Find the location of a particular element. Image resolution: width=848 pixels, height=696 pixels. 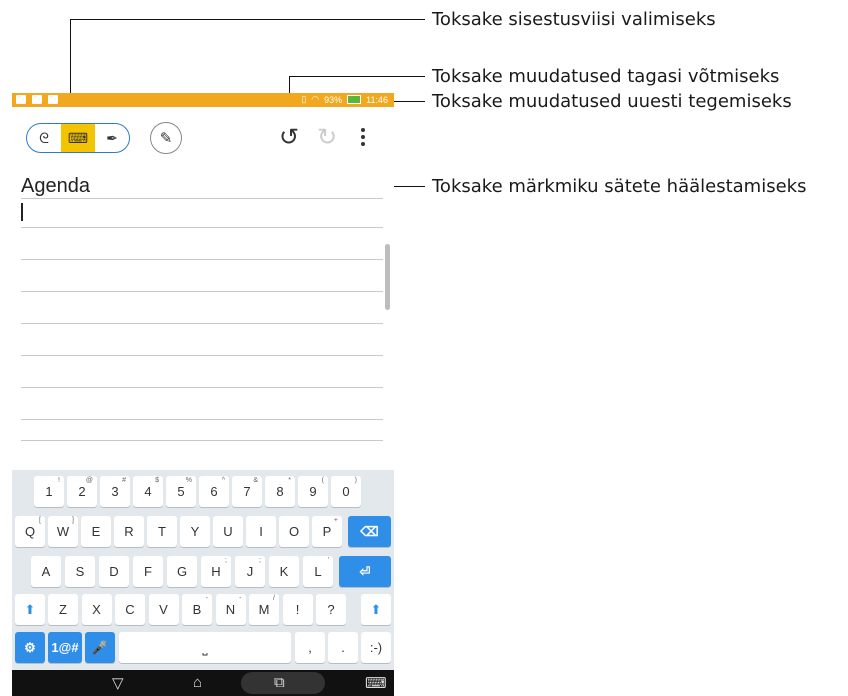

key-label: S is located at coordinates (80, 571).